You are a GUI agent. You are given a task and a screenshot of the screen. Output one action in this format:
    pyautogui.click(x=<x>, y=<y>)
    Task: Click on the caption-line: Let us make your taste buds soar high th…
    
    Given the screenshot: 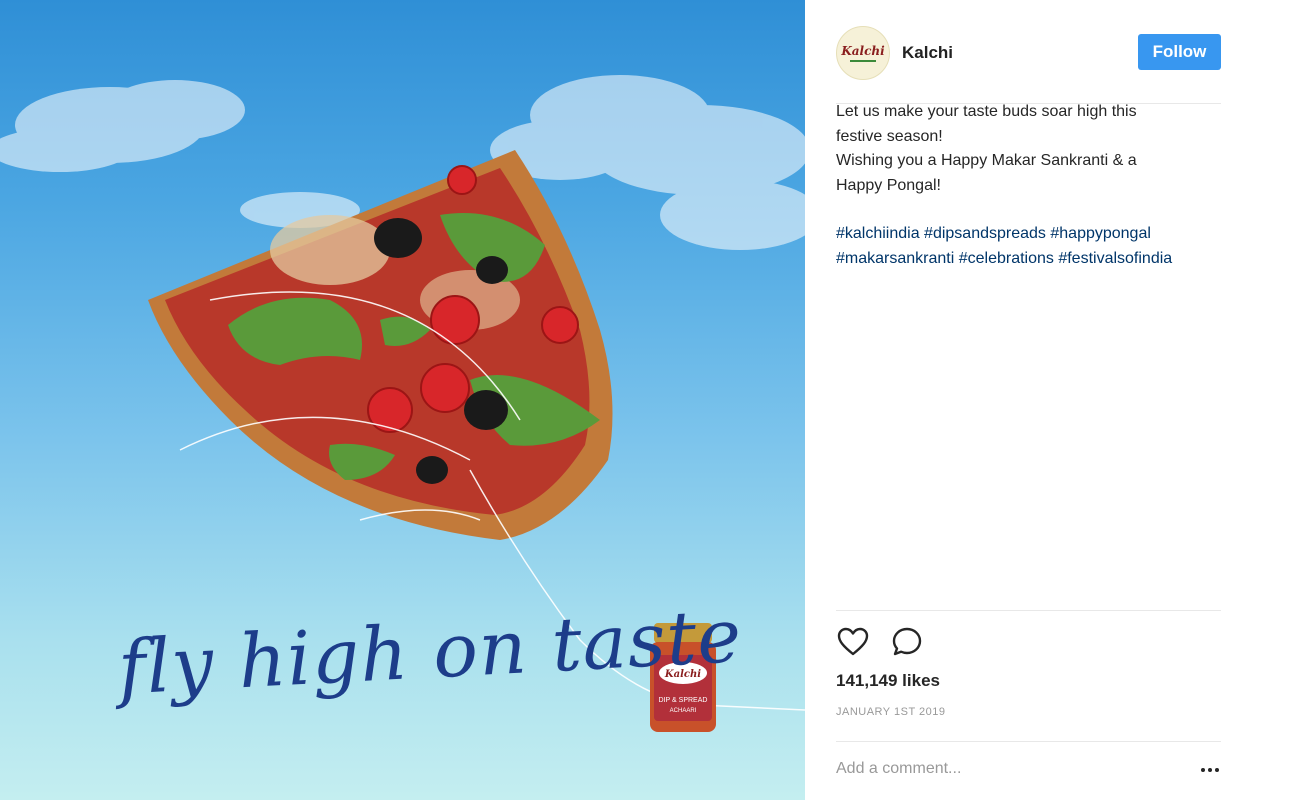 What is the action you would take?
    pyautogui.click(x=986, y=111)
    